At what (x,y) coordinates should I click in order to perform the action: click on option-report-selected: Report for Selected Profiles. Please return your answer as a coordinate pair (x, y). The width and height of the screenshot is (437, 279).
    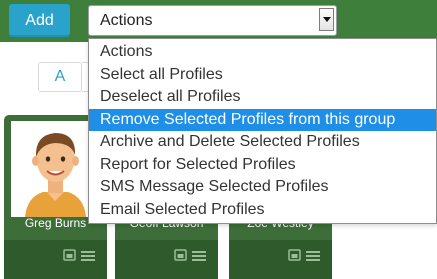
    Looking at the image, I should click on (262, 165).